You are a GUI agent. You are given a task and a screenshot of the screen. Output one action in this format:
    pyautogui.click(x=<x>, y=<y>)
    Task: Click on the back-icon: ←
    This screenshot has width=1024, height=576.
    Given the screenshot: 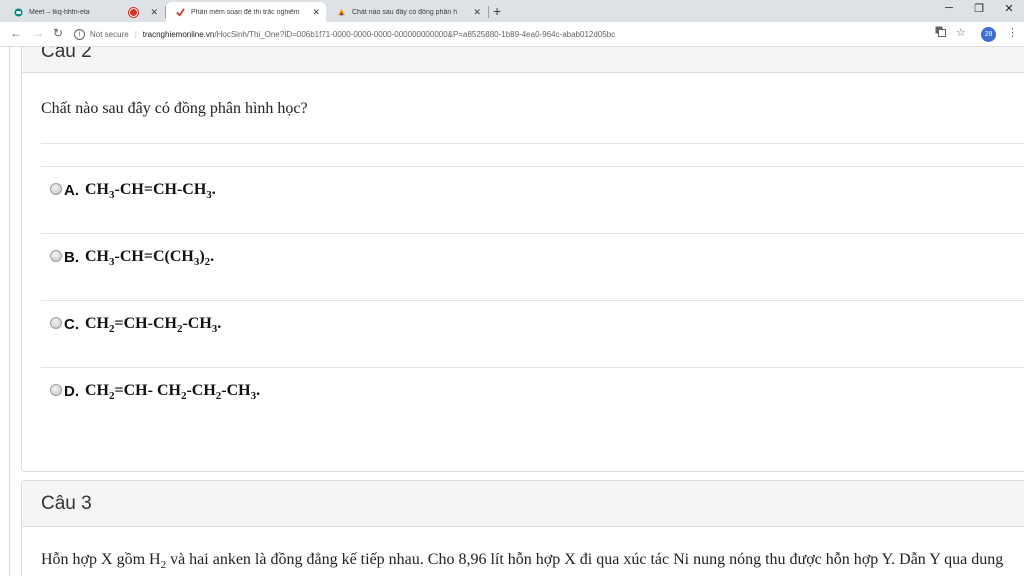 What is the action you would take?
    pyautogui.click(x=16, y=33)
    